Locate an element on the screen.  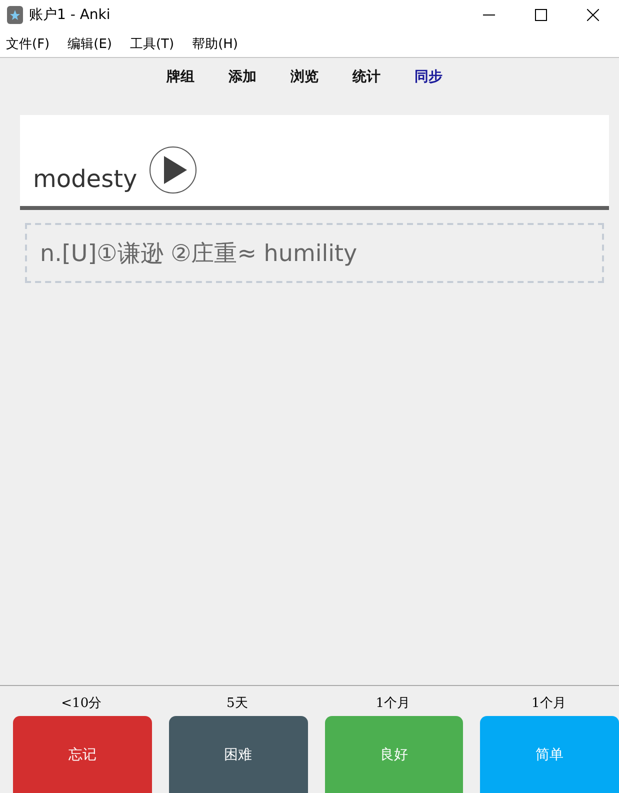
app-icon is located at coordinates (15, 15).